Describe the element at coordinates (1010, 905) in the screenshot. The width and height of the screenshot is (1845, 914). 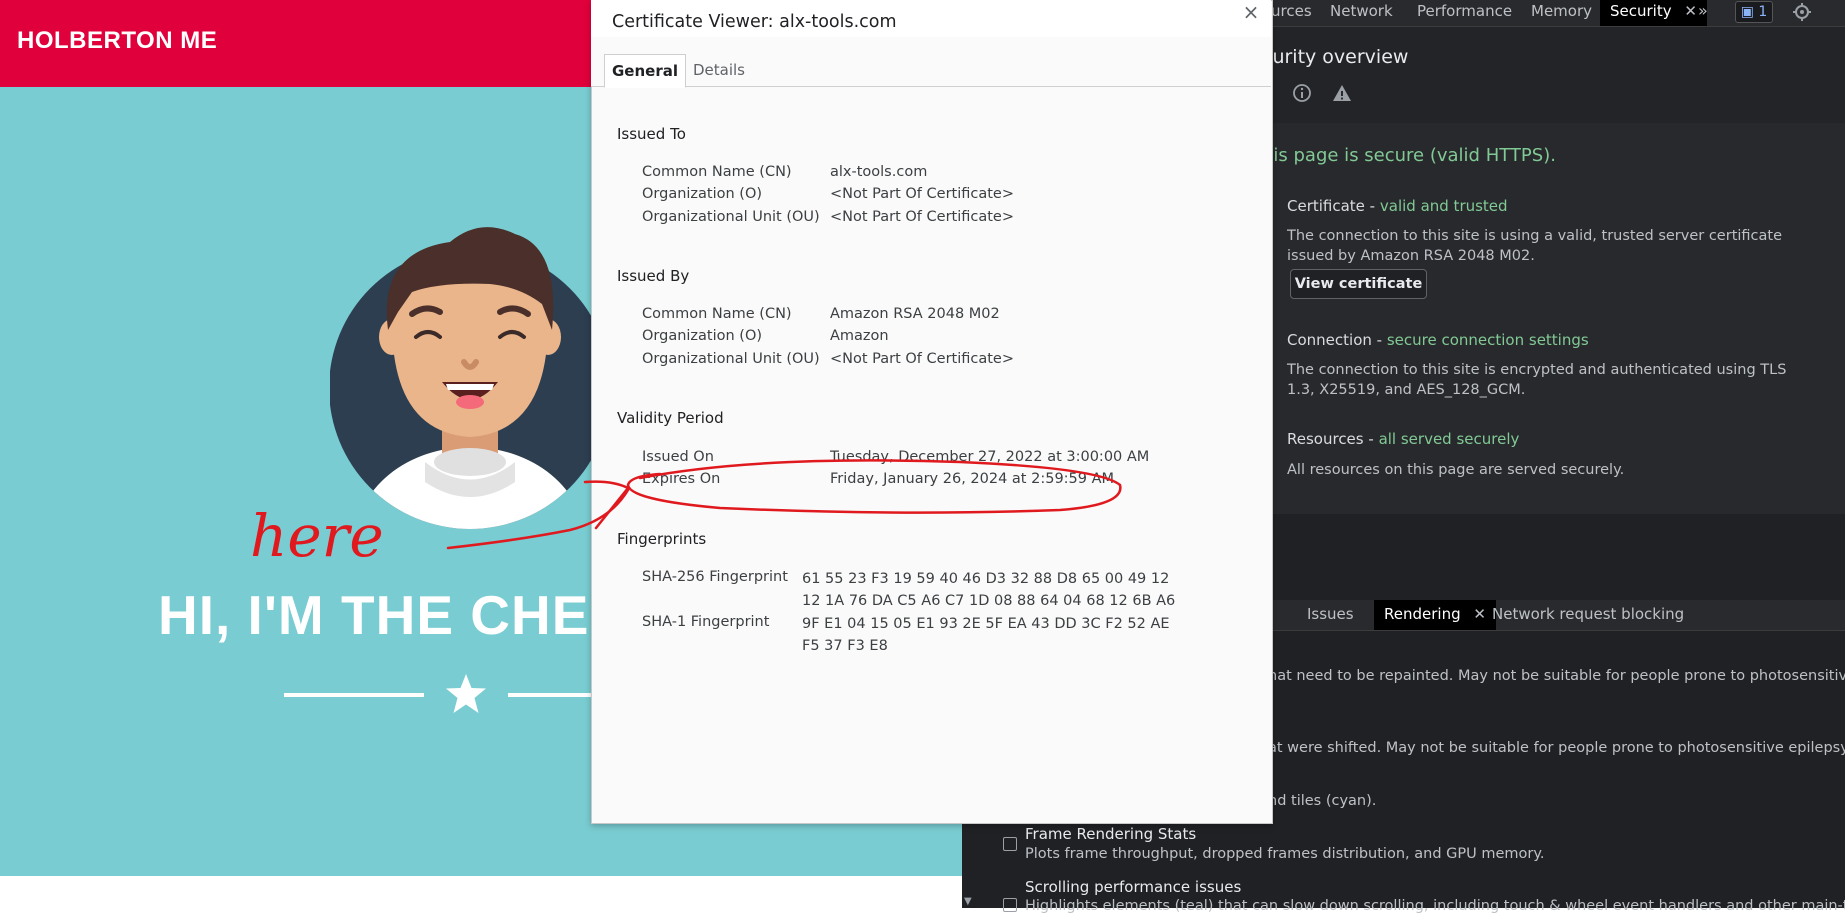
I see `scrolling-performance-checkbox` at that location.